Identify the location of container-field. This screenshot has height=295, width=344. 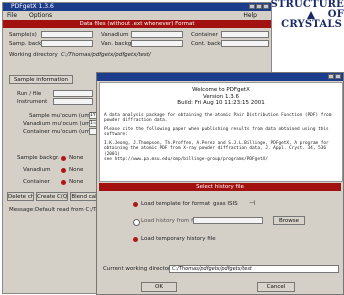
(245, 34).